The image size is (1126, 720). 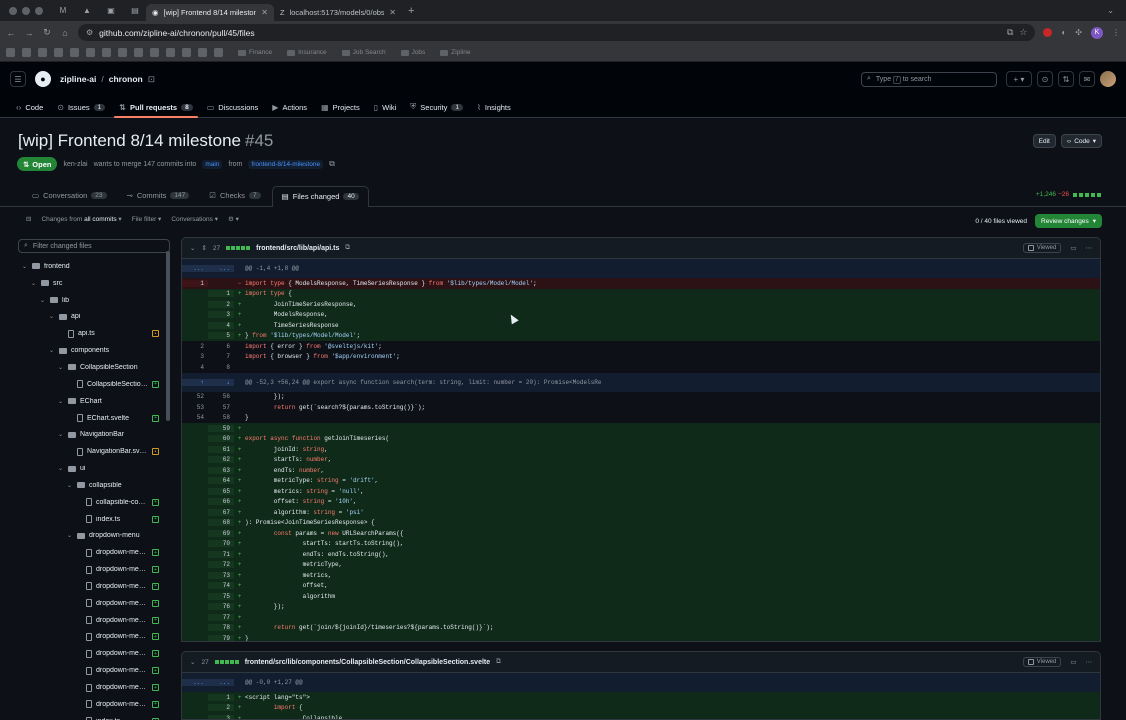 What do you see at coordinates (221, 367) in the screenshot?
I see `new-line-number: 8` at bounding box center [221, 367].